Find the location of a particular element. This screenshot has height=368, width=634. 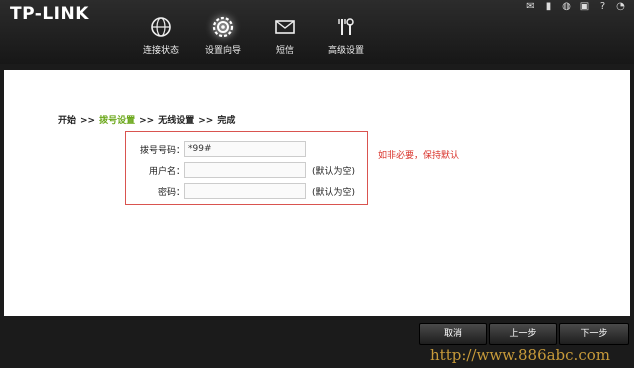

wizard-breadcrumb: 开始 >> 拨号设置 >> 无线设置 >> 完成 is located at coordinates (146, 119).